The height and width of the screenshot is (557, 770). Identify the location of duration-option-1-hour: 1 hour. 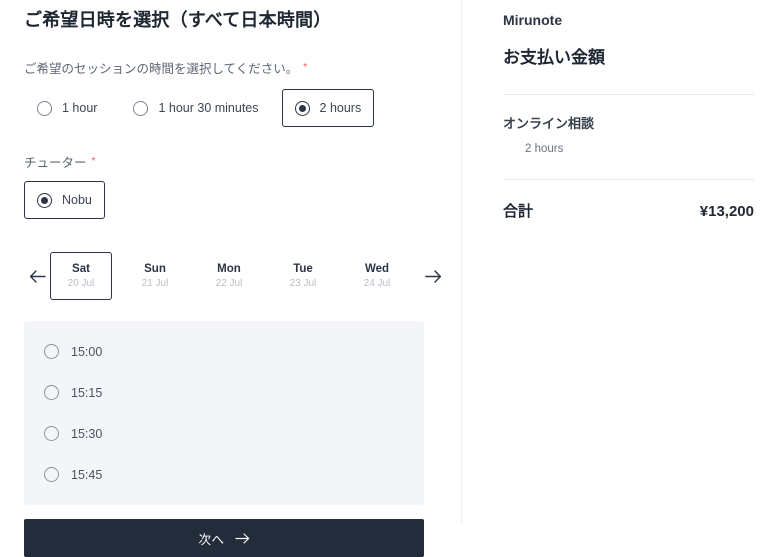
(67, 108).